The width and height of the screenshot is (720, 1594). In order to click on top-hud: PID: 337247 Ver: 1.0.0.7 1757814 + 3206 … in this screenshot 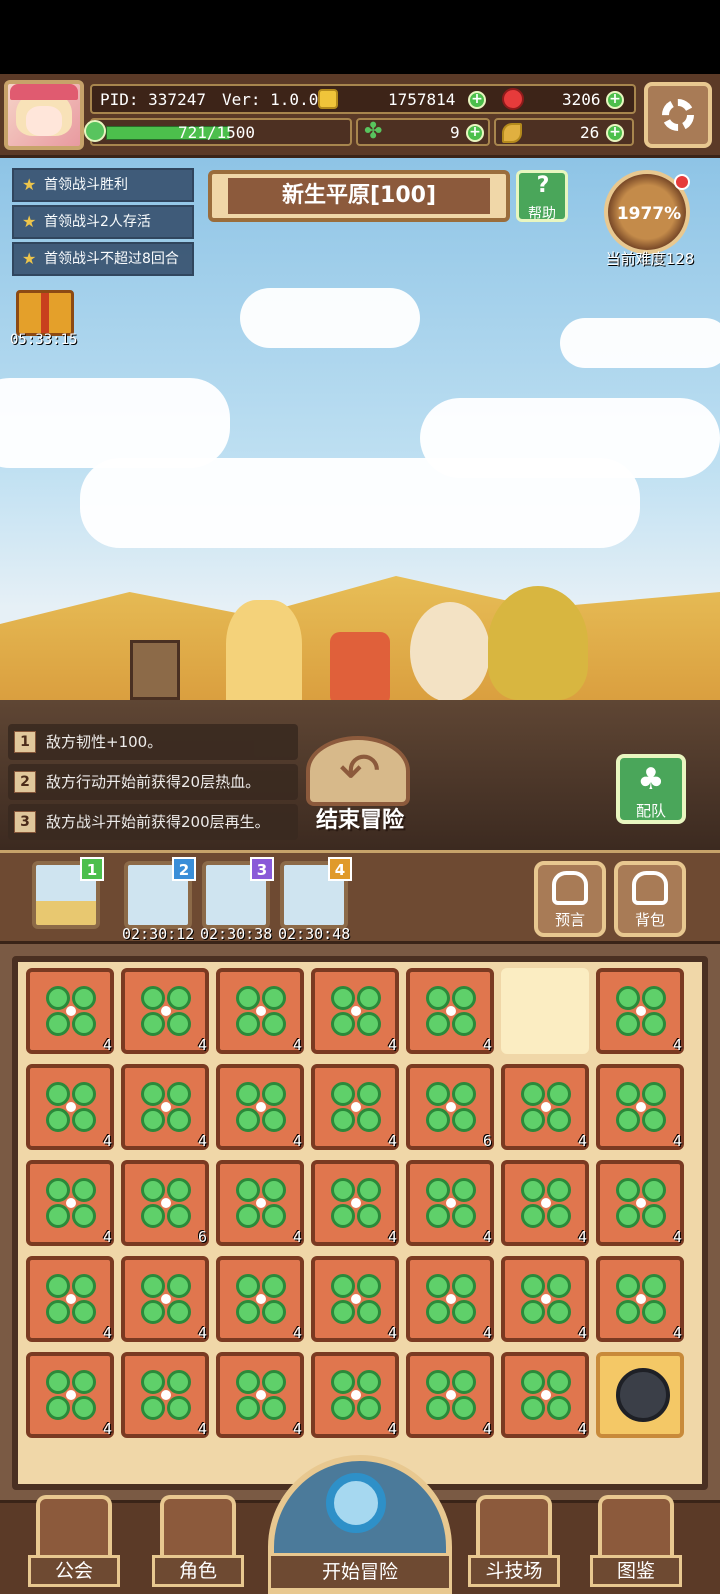, I will do `click(360, 116)`.